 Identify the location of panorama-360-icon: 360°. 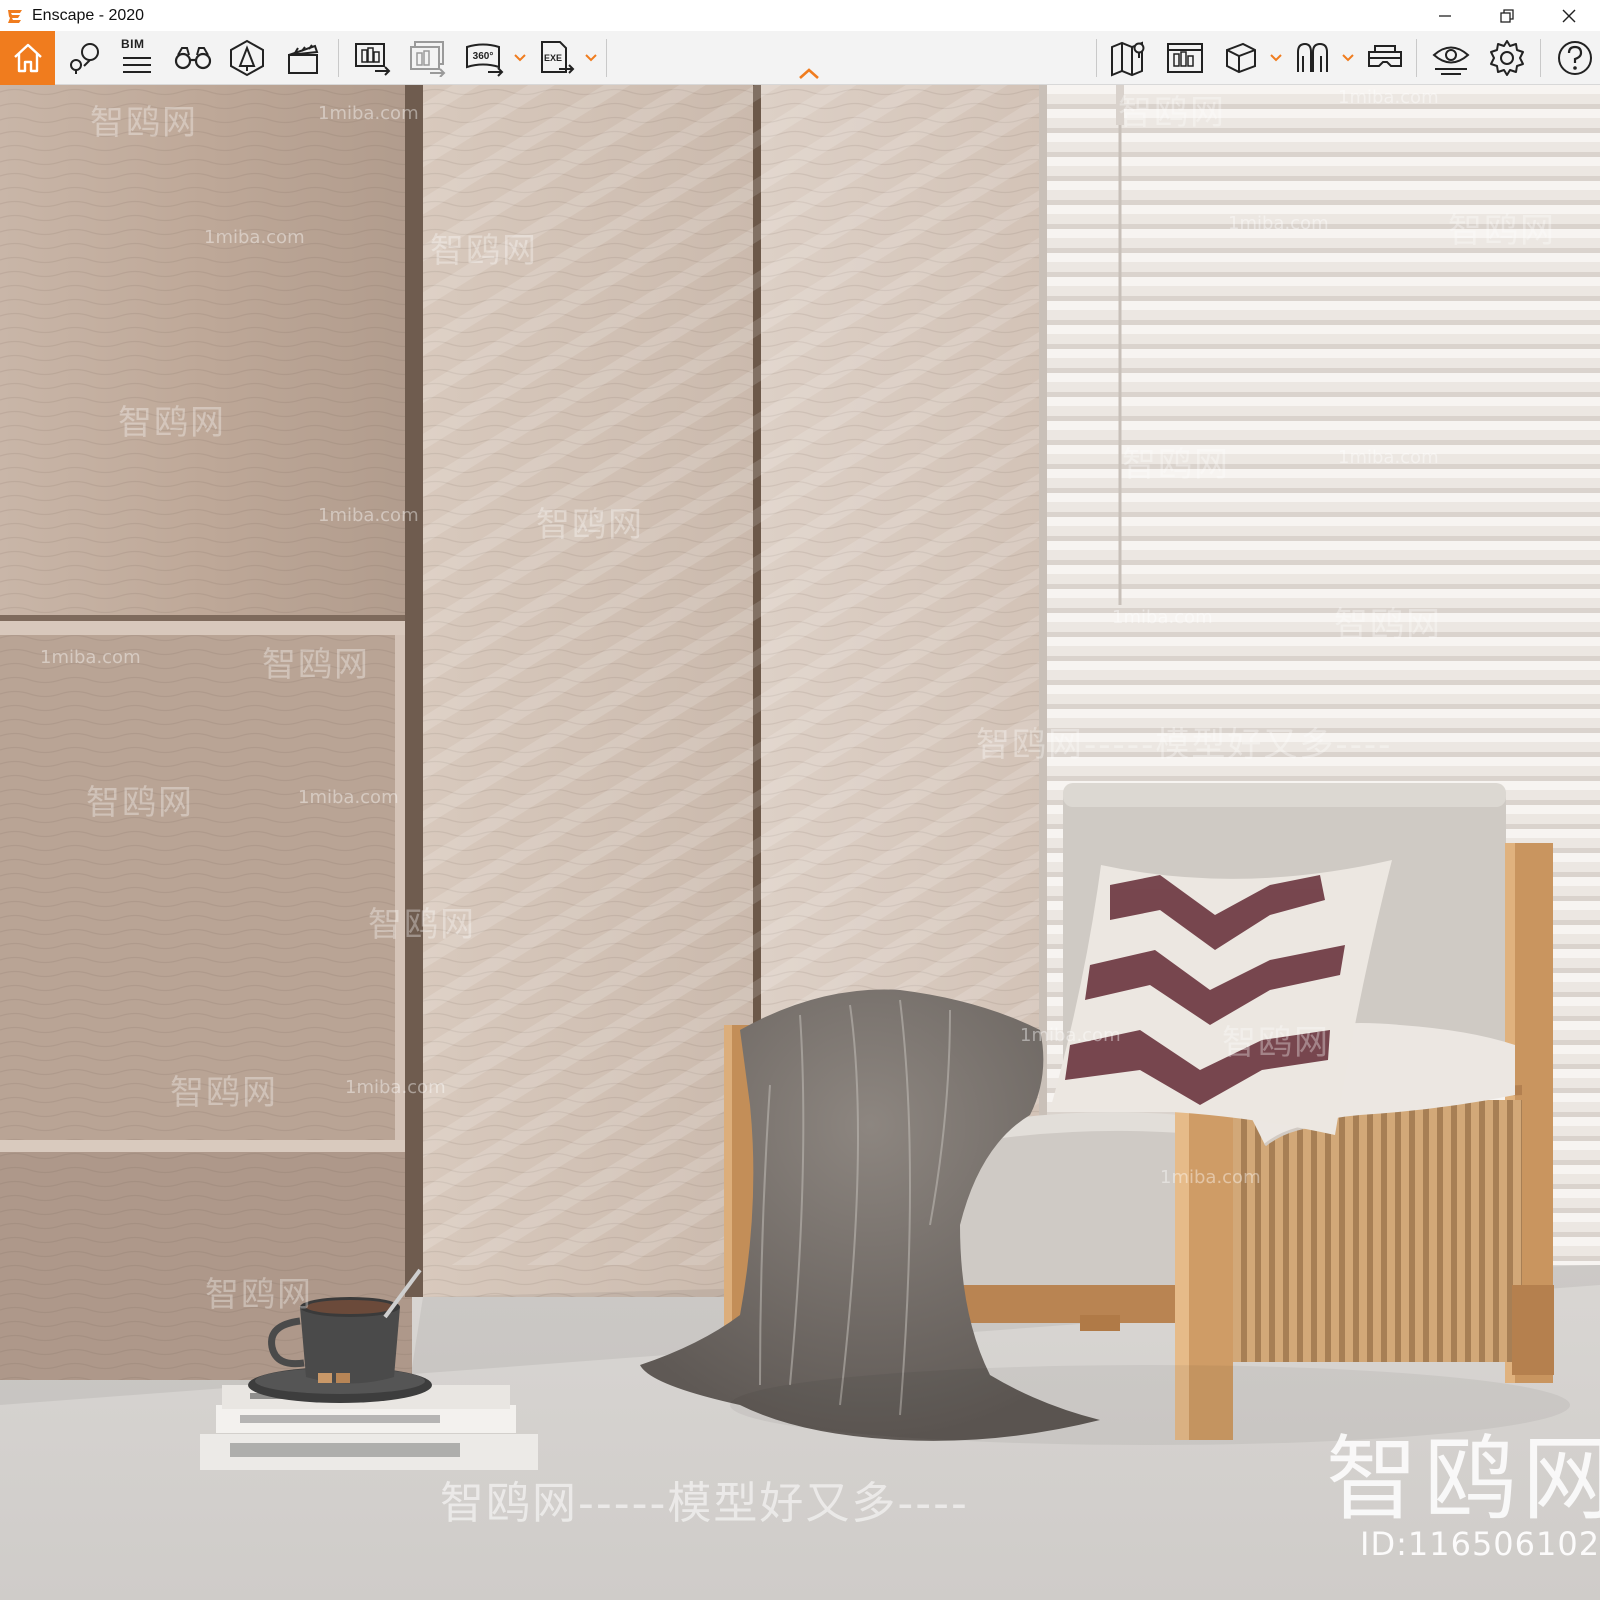
(485, 60).